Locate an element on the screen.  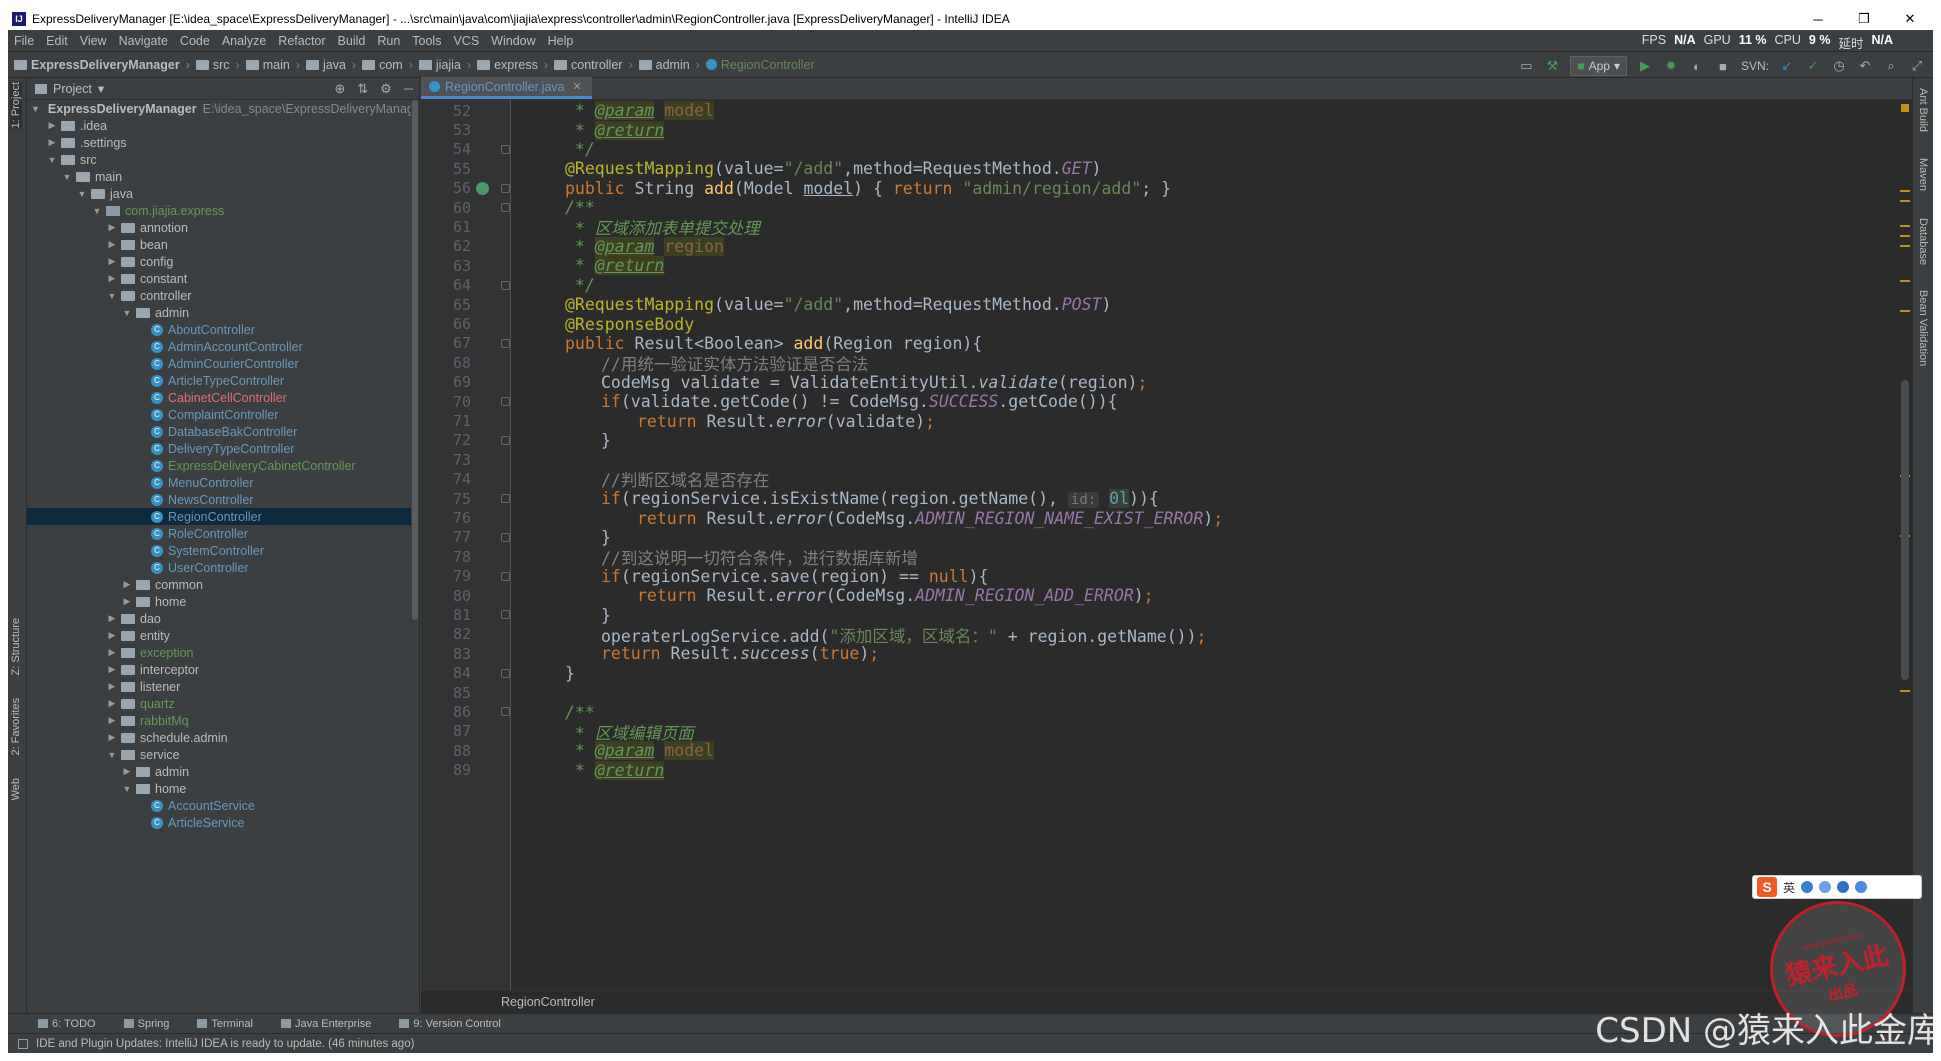
code-line: 68 //用统一验证实体方法验证是否合法 is located at coordinates (1156, 363).